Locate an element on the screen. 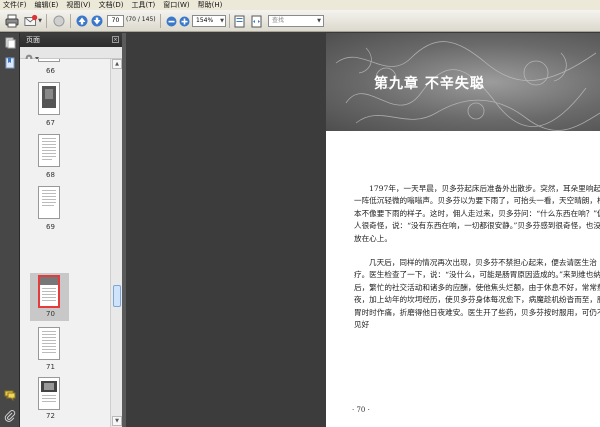 The height and width of the screenshot is (427, 600). fit-width-button is located at coordinates (256, 21).